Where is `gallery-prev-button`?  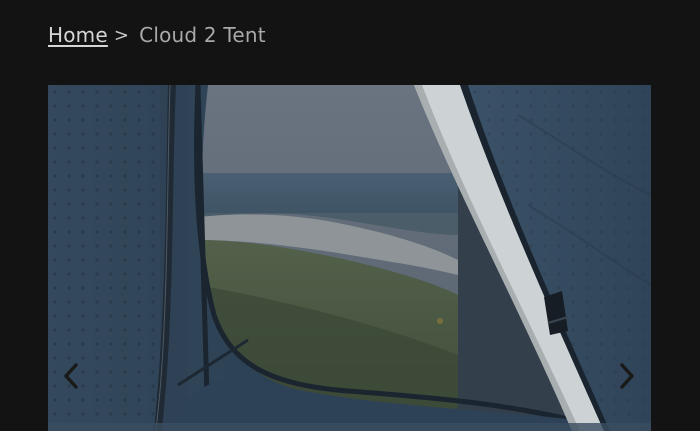 gallery-prev-button is located at coordinates (71, 376).